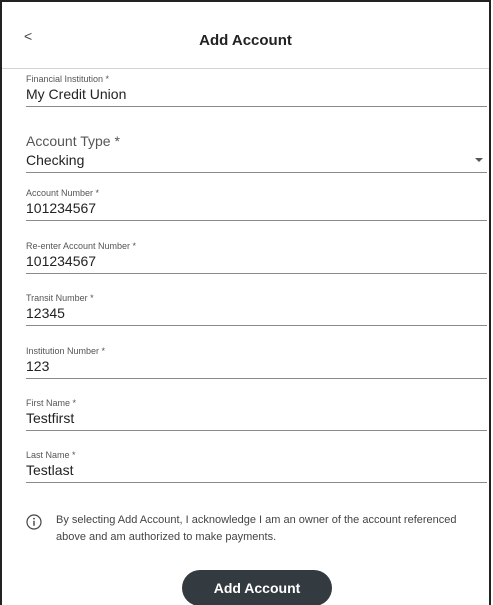  What do you see at coordinates (66, 351) in the screenshot?
I see `institution-number-label: Institution Number *` at bounding box center [66, 351].